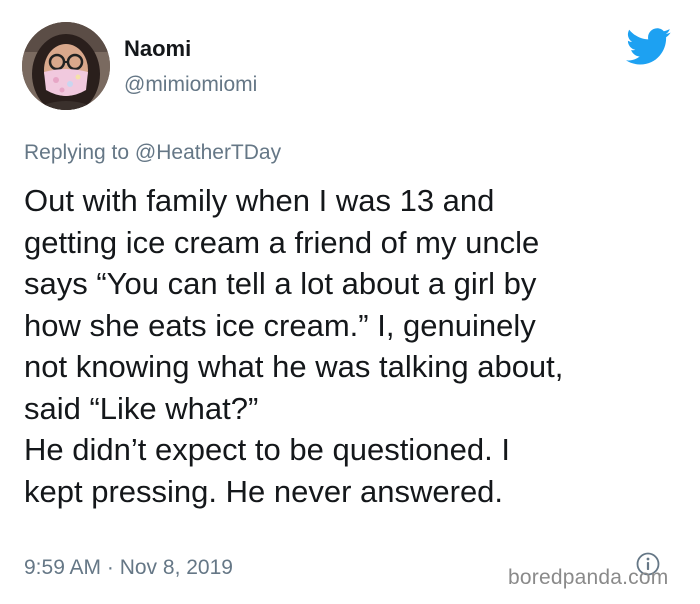 This screenshot has width=700, height=604. I want to click on author-display-name: Naomi, so click(157, 49).